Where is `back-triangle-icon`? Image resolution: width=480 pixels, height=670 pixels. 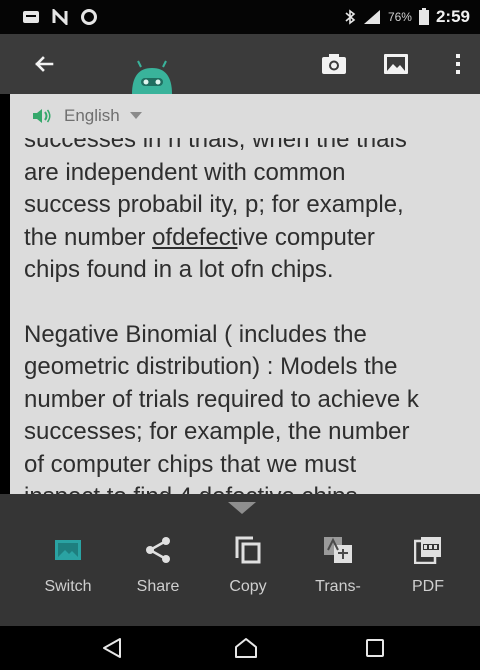 back-triangle-icon is located at coordinates (112, 648).